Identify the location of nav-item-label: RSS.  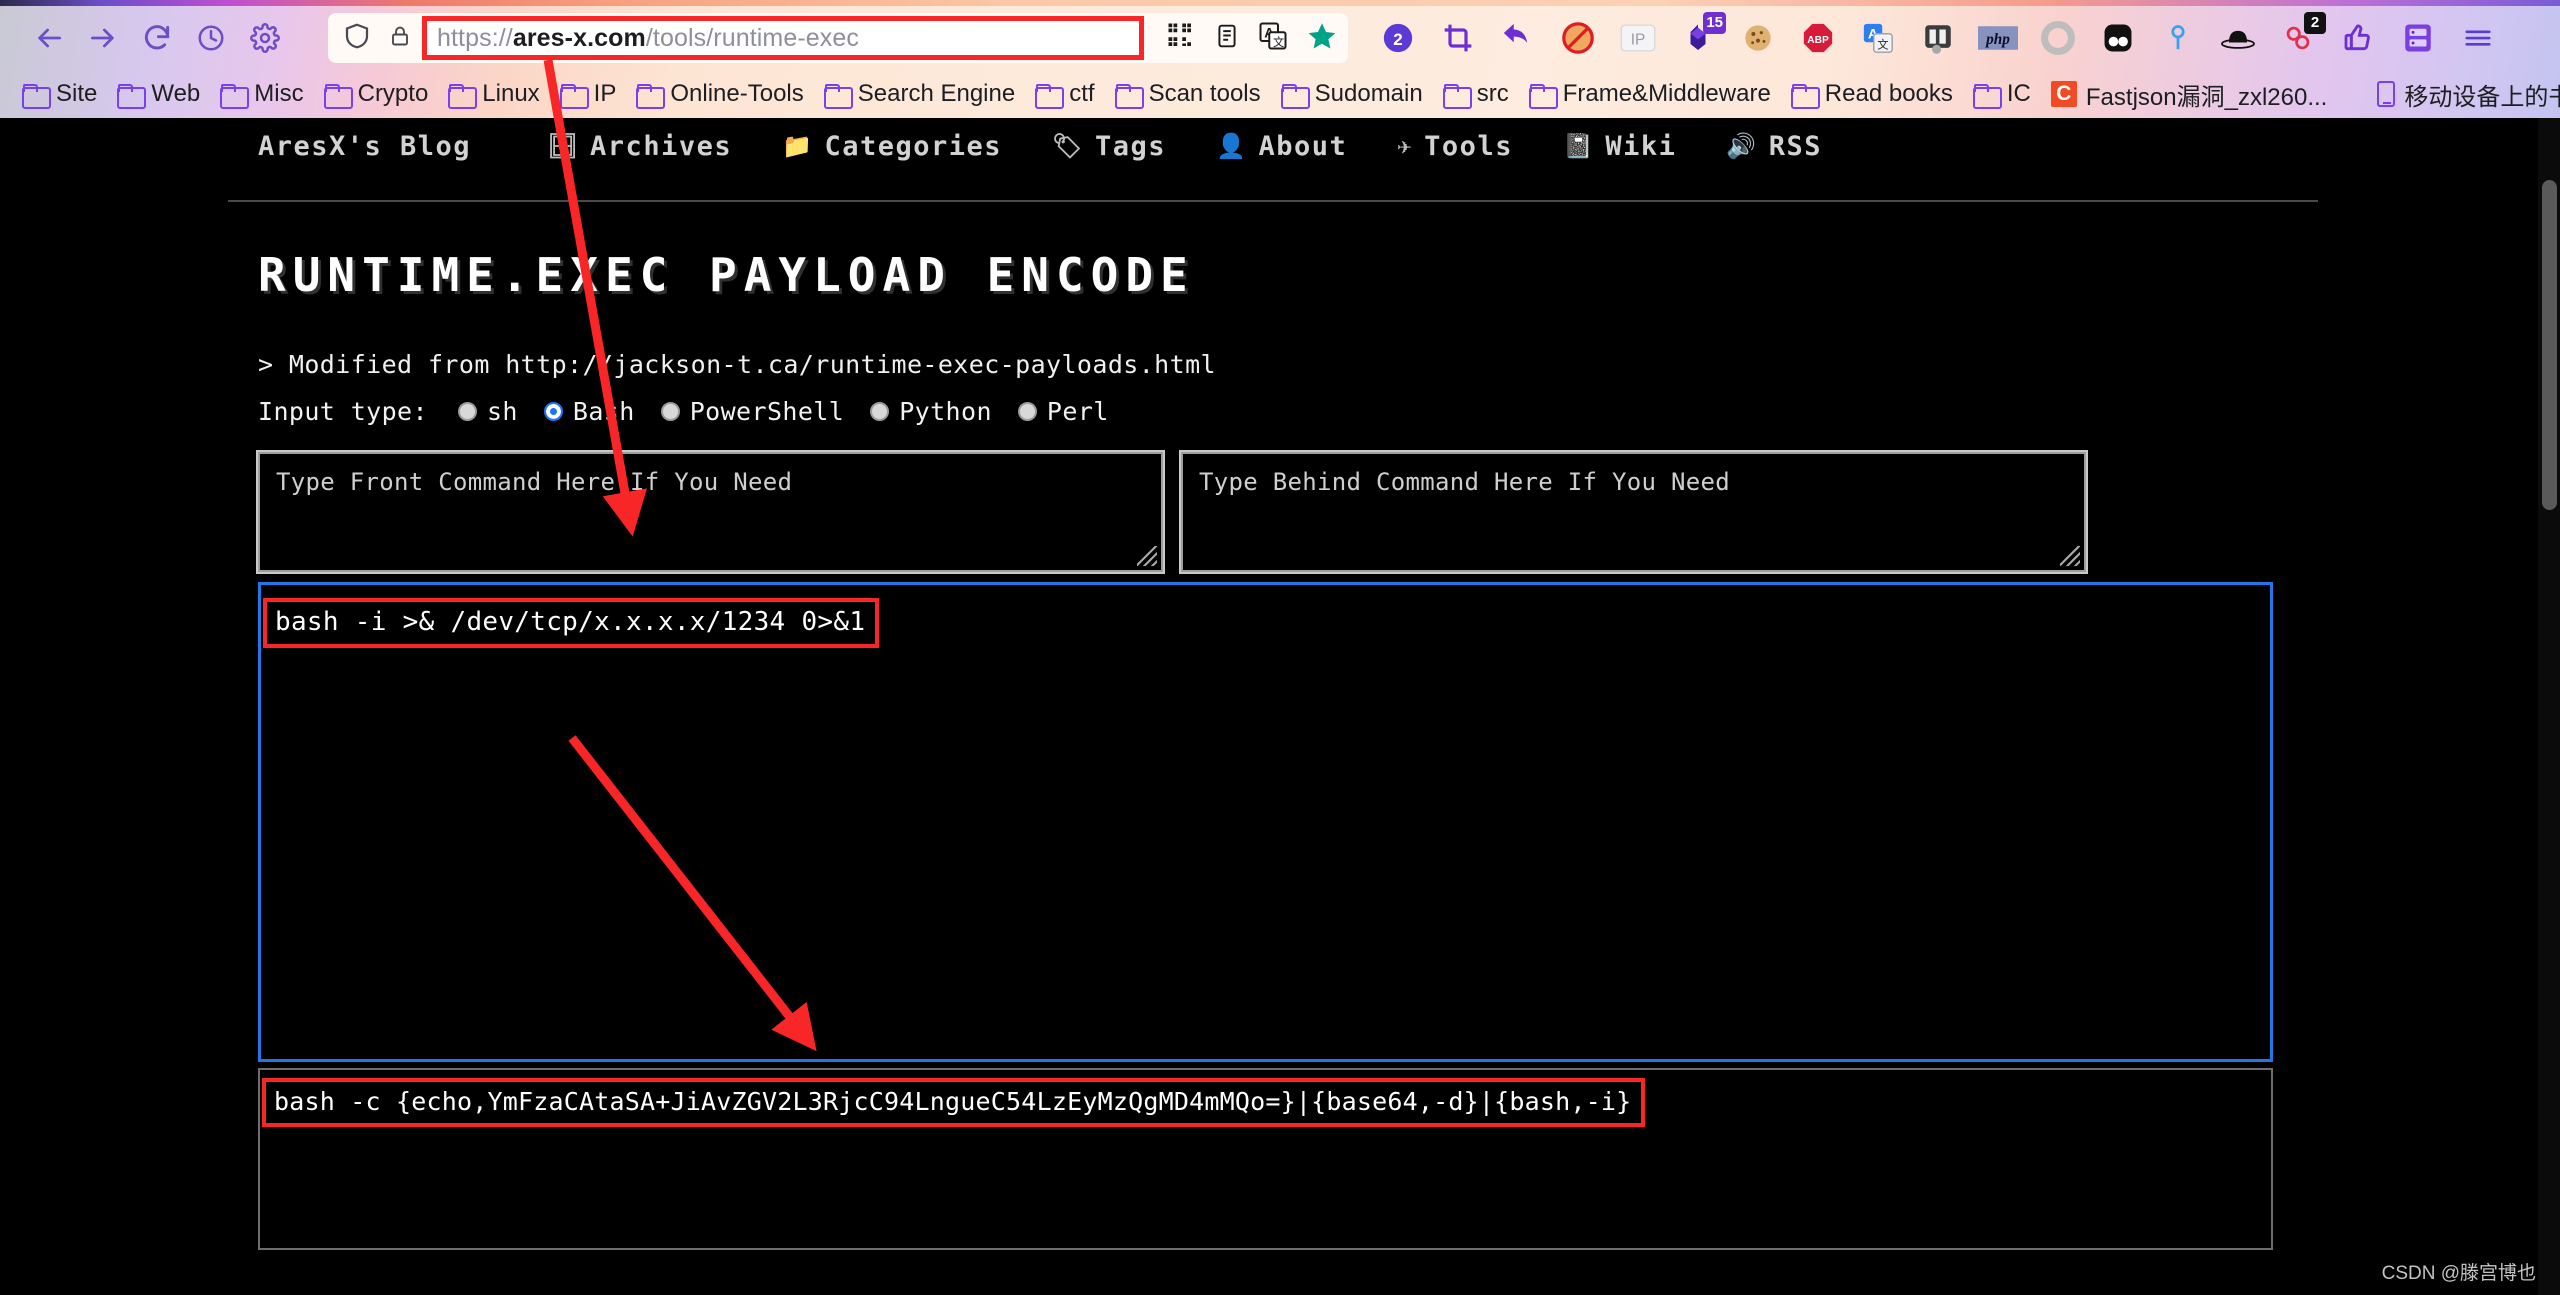
(1795, 146).